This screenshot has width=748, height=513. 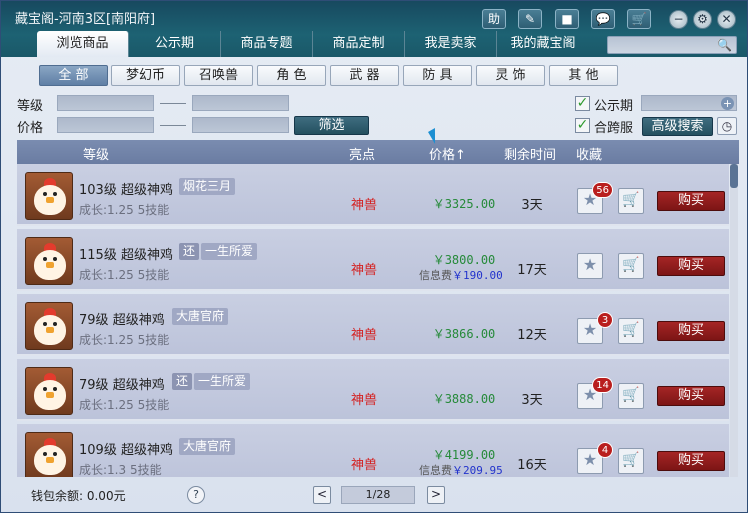 I want to click on price-text: ￥3800.00, so click(x=464, y=260).